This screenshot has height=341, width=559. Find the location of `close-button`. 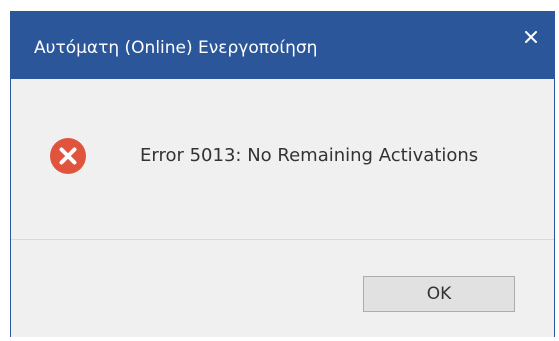

close-button is located at coordinates (531, 37).